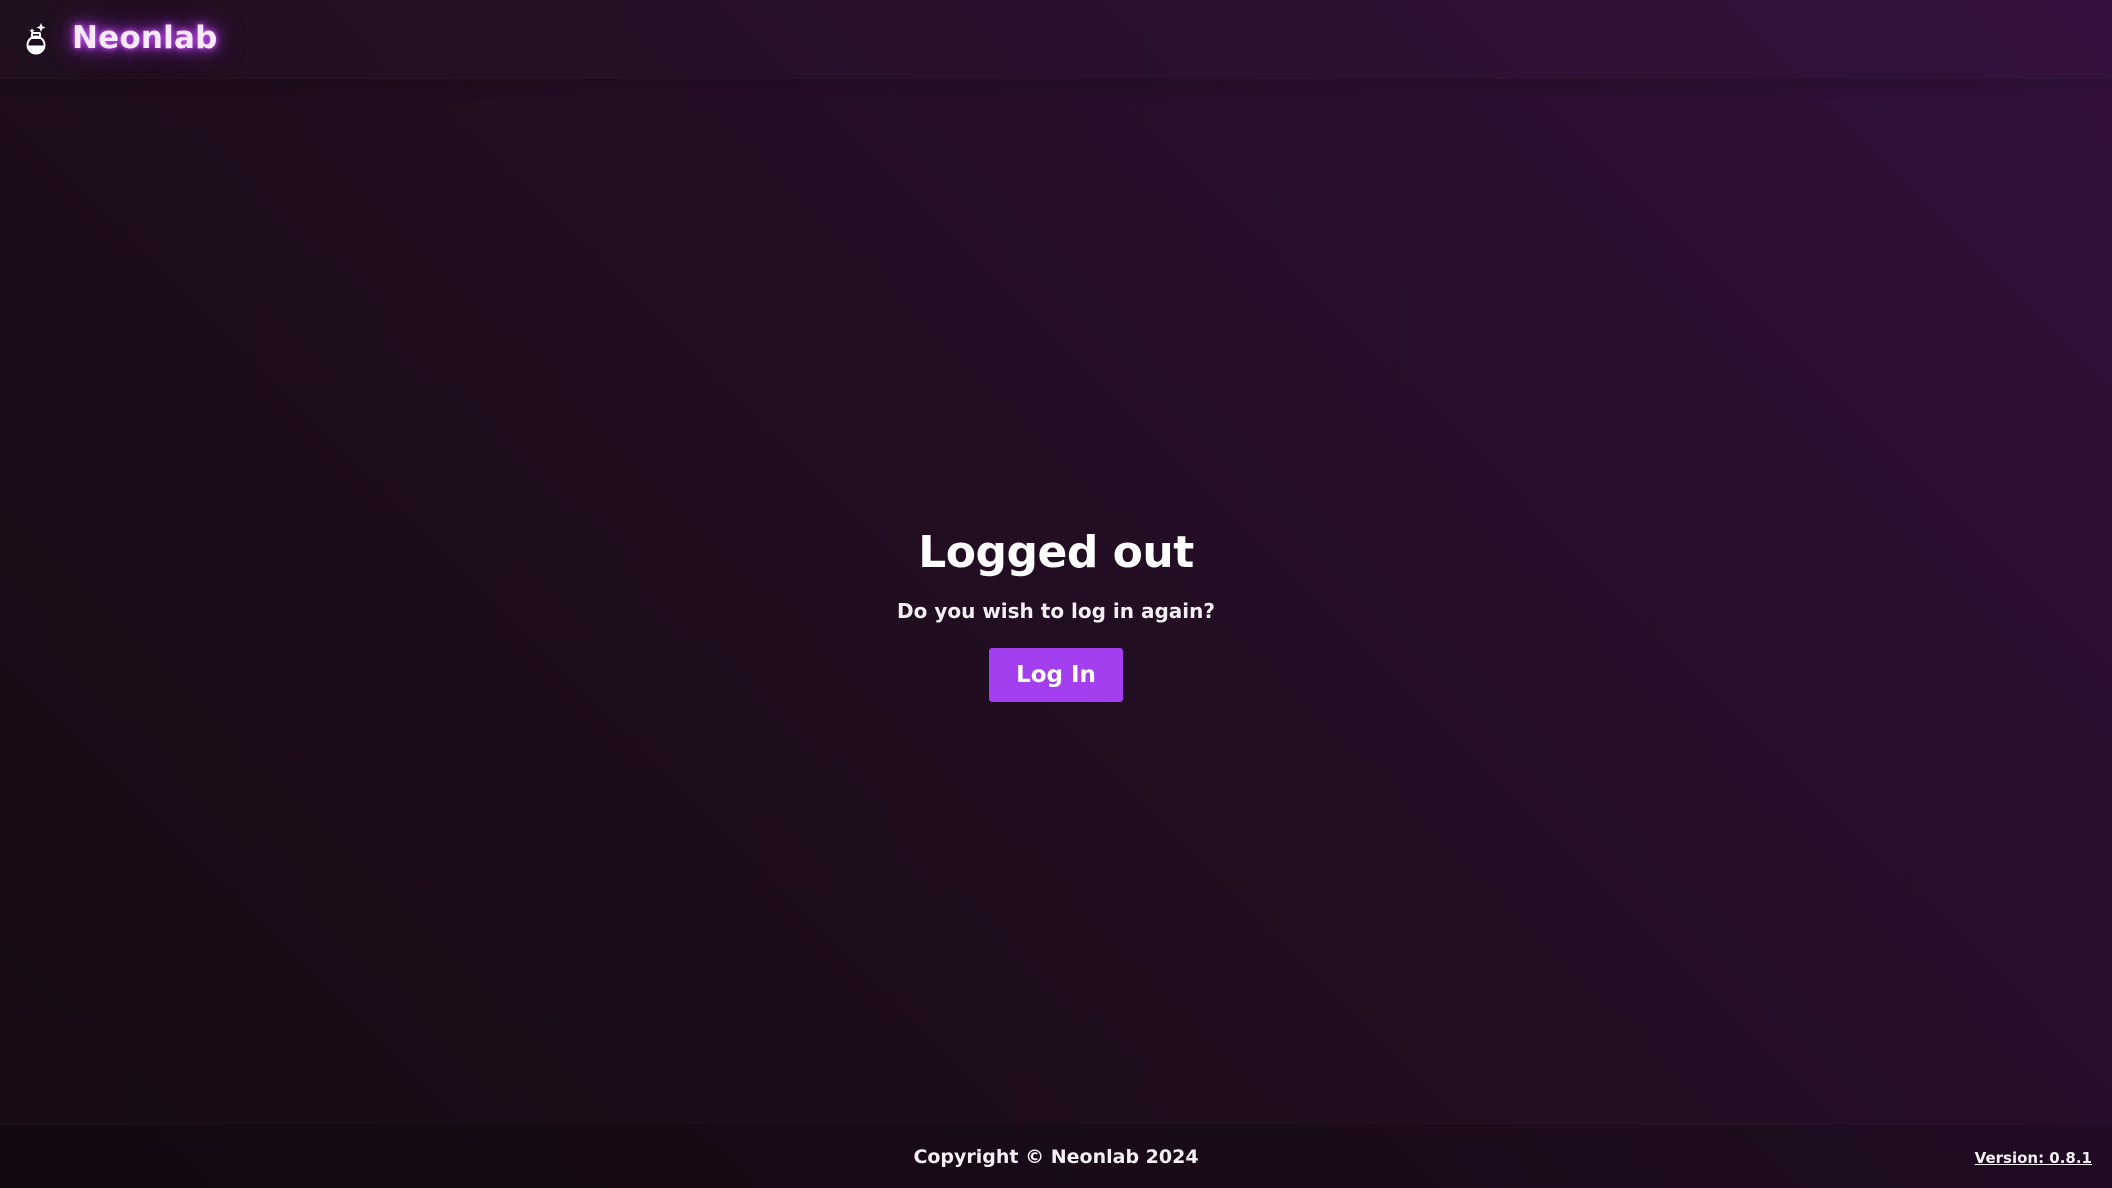 The height and width of the screenshot is (1188, 2112). Describe the element at coordinates (1056, 675) in the screenshot. I see `login-button: Log In` at that location.